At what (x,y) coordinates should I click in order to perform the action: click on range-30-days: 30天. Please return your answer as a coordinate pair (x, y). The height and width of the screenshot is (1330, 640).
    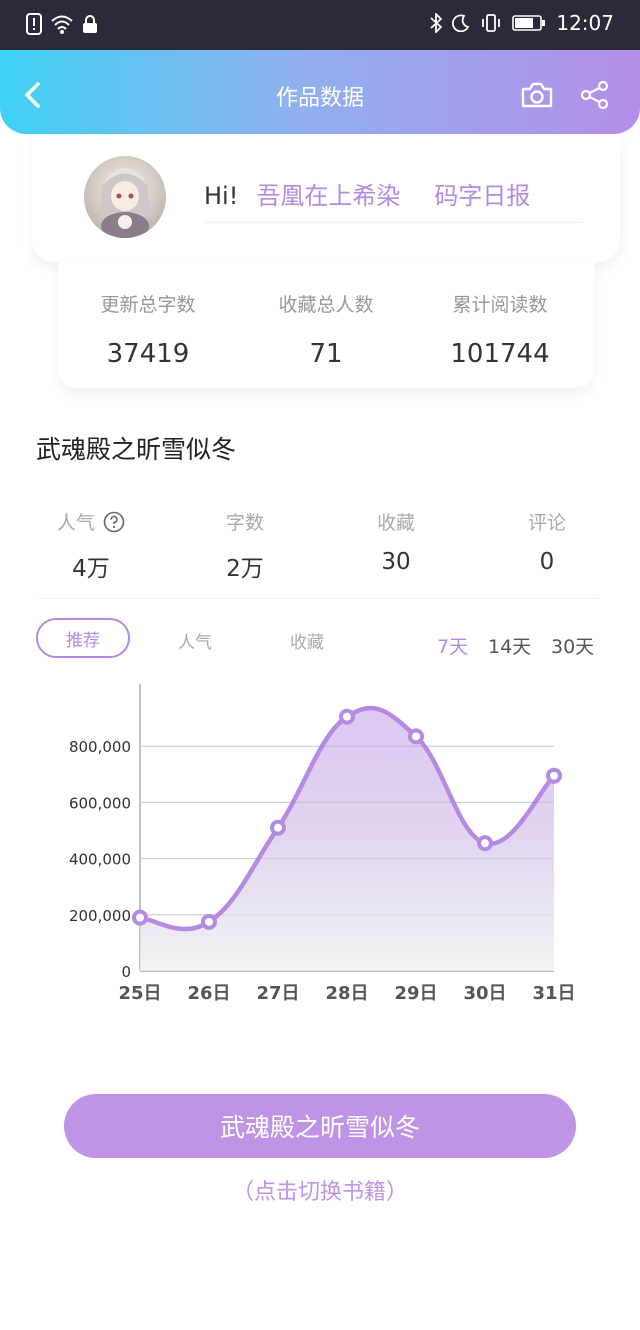
    Looking at the image, I should click on (572, 645).